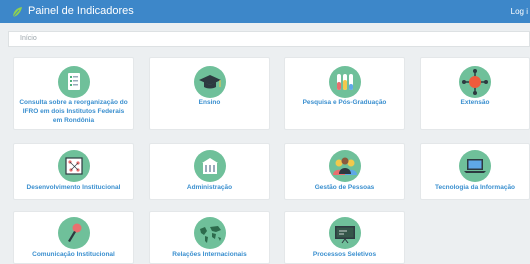 The image size is (530, 264). What do you see at coordinates (73, 254) in the screenshot?
I see `card-label: Comunicação Institucional` at bounding box center [73, 254].